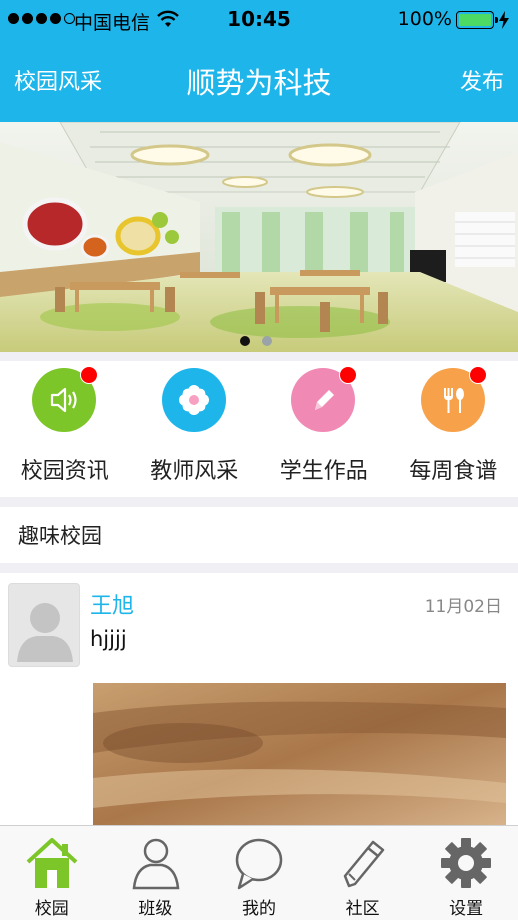 The height and width of the screenshot is (920, 518). I want to click on chat-bubble-icon, so click(259, 864).